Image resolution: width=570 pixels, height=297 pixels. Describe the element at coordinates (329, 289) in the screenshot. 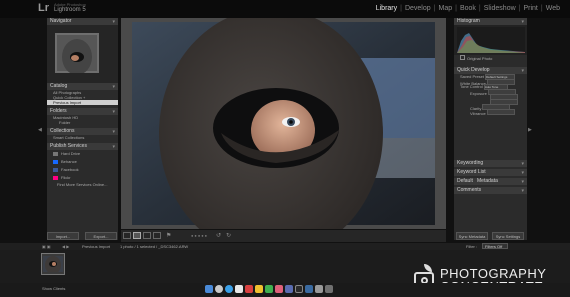

I see `trash-icon` at that location.